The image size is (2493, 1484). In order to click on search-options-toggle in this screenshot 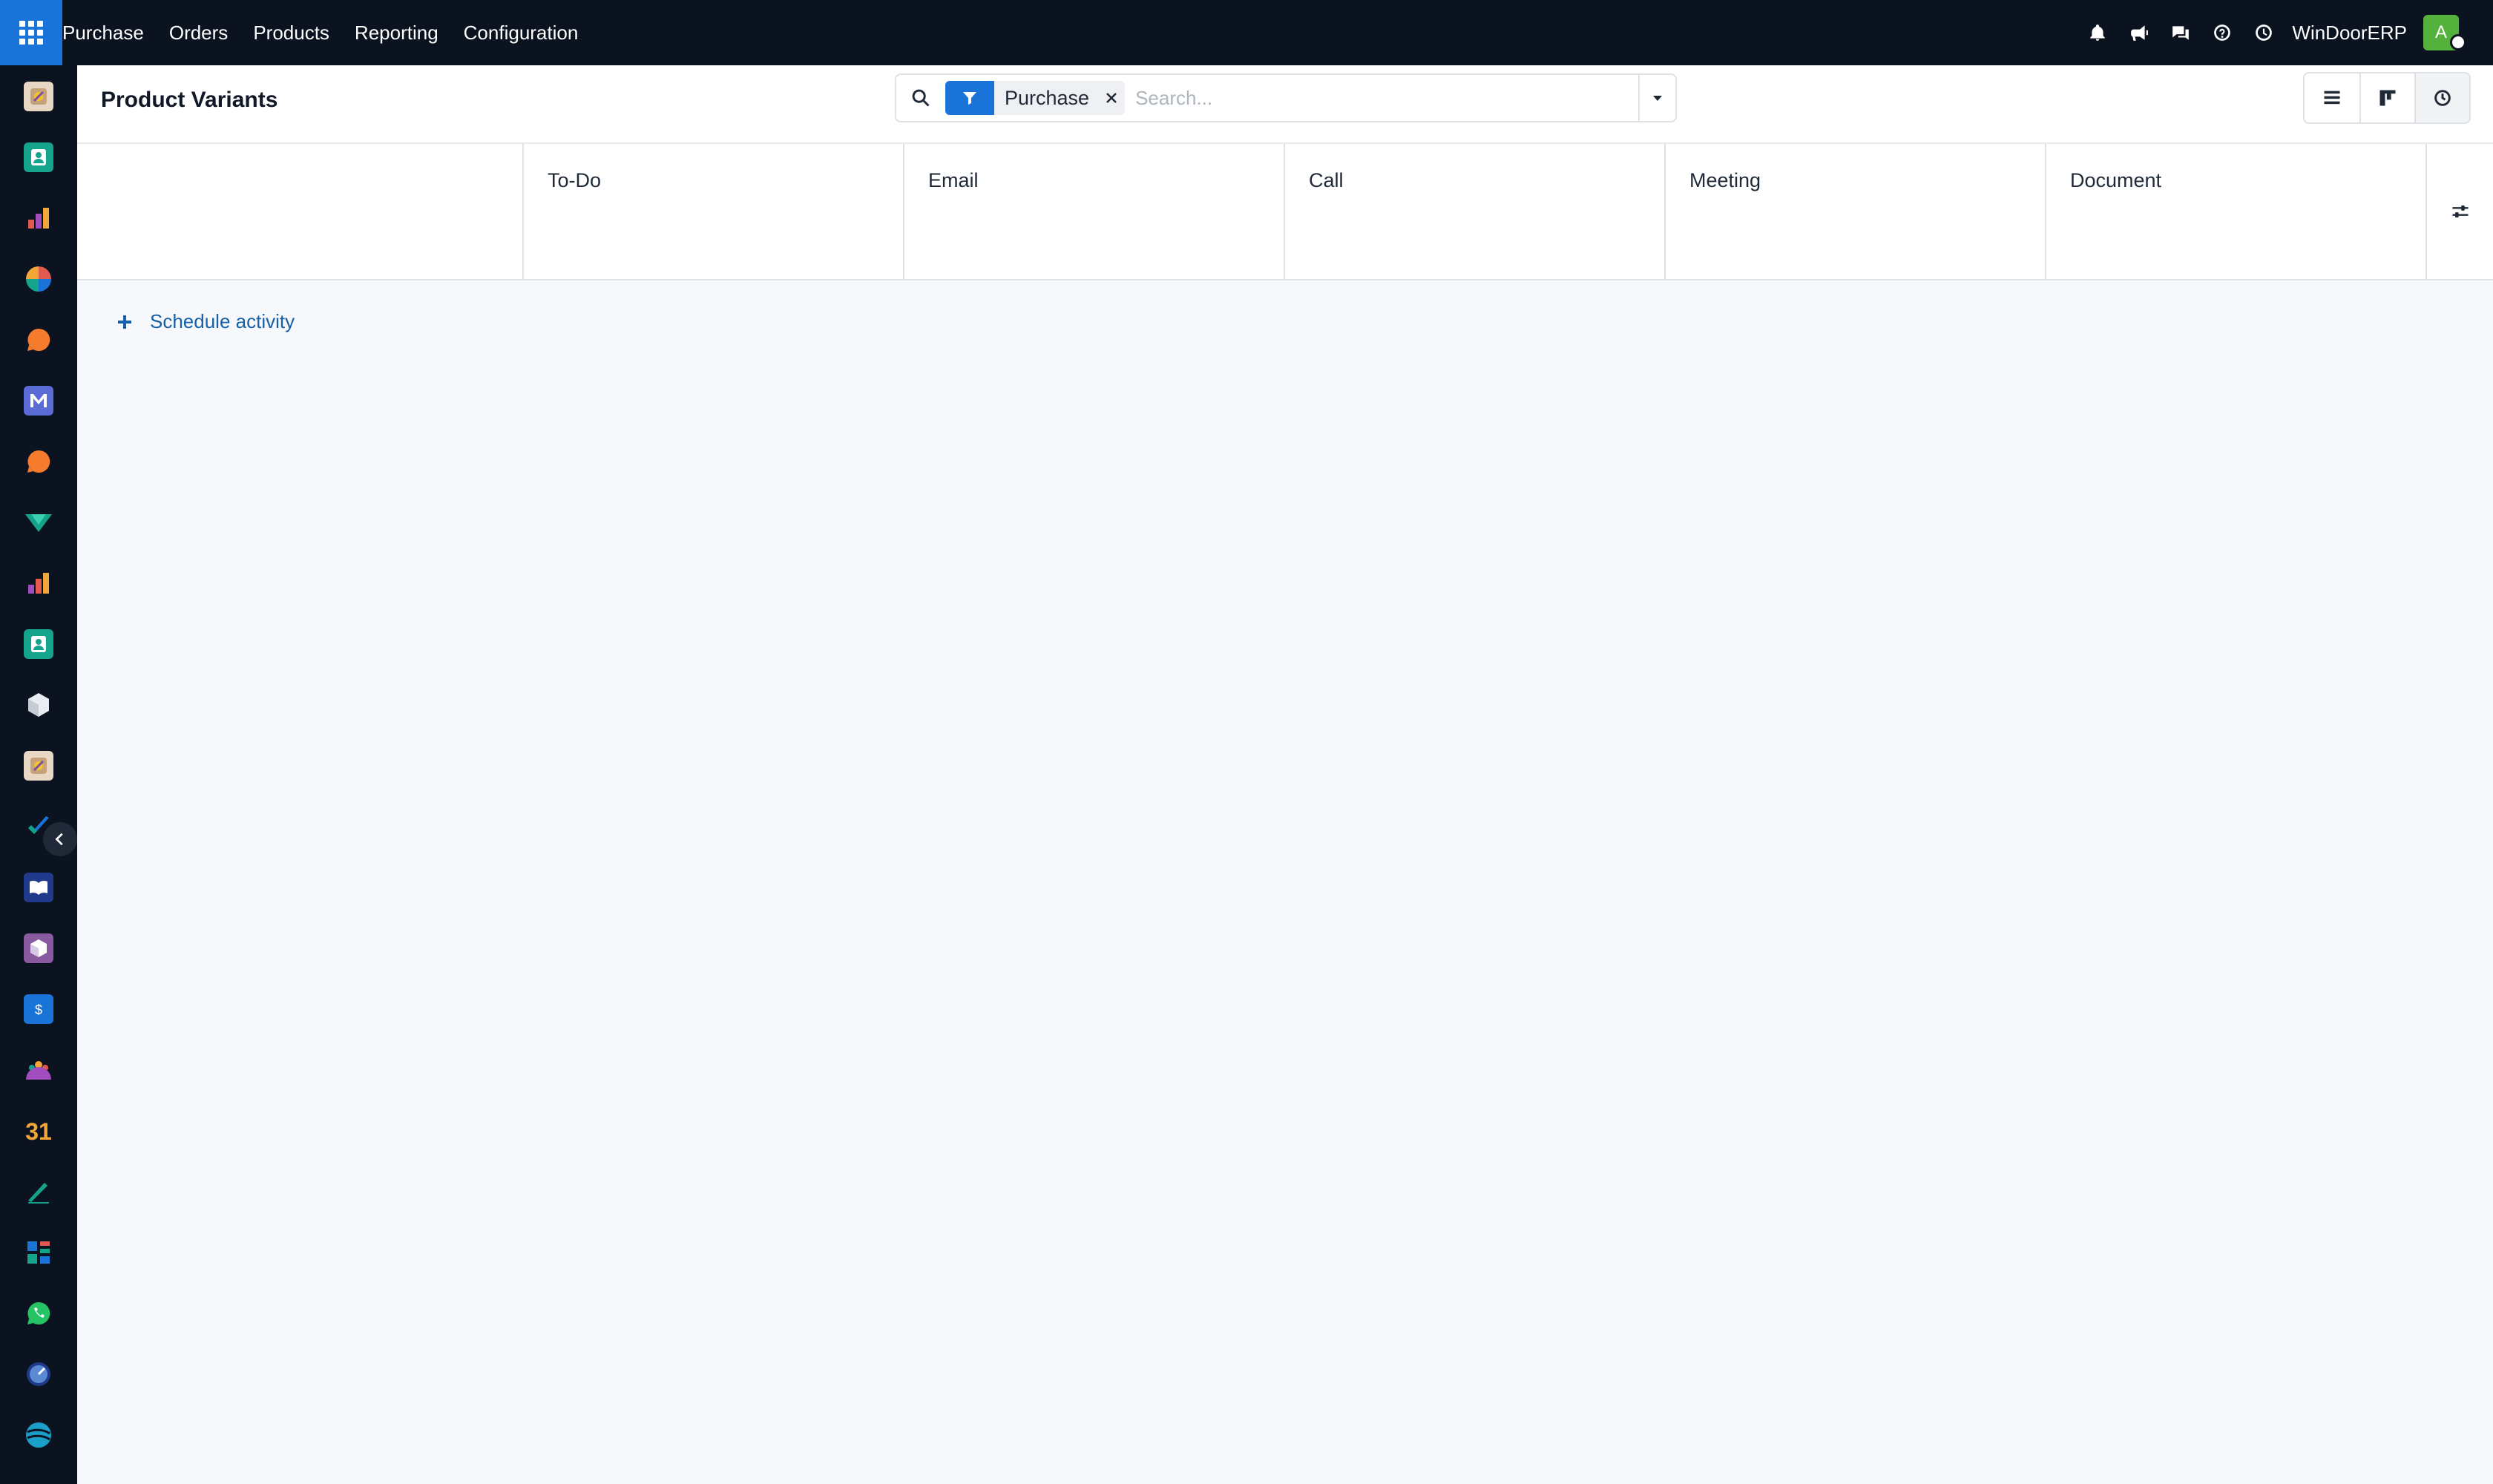, I will do `click(1656, 98)`.